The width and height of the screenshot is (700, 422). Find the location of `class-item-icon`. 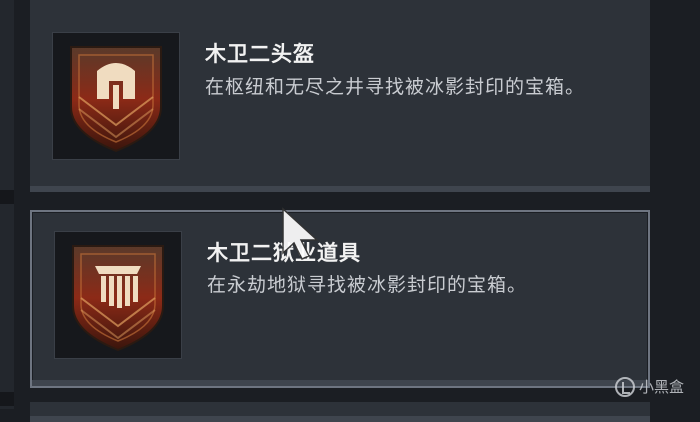

class-item-icon is located at coordinates (118, 298).